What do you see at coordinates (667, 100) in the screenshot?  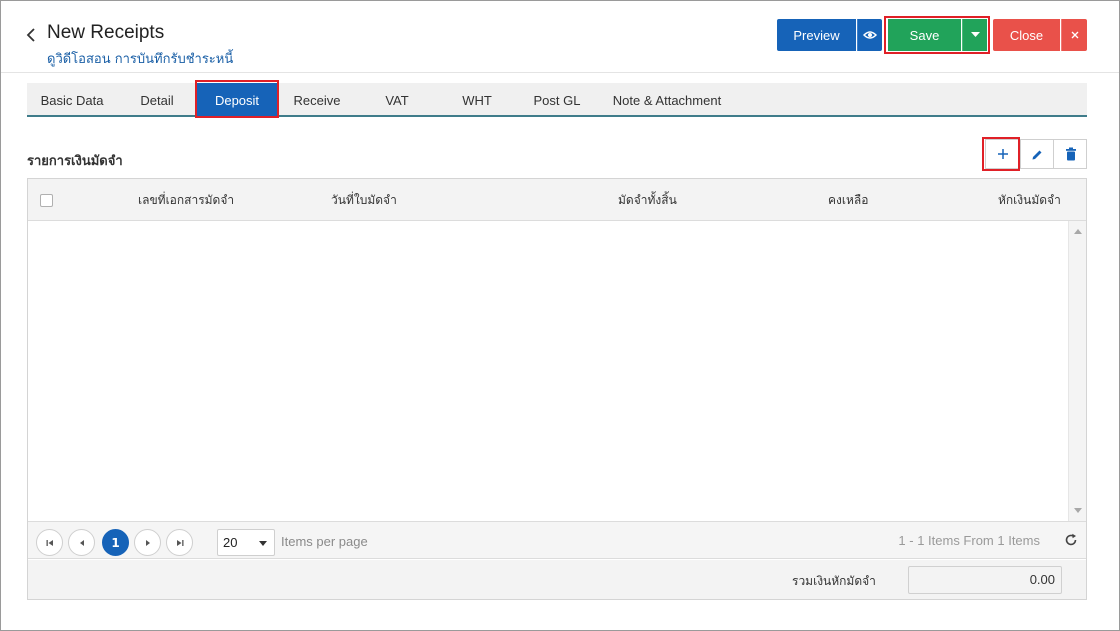 I see `tab-note-attachment: Note & Attachment` at bounding box center [667, 100].